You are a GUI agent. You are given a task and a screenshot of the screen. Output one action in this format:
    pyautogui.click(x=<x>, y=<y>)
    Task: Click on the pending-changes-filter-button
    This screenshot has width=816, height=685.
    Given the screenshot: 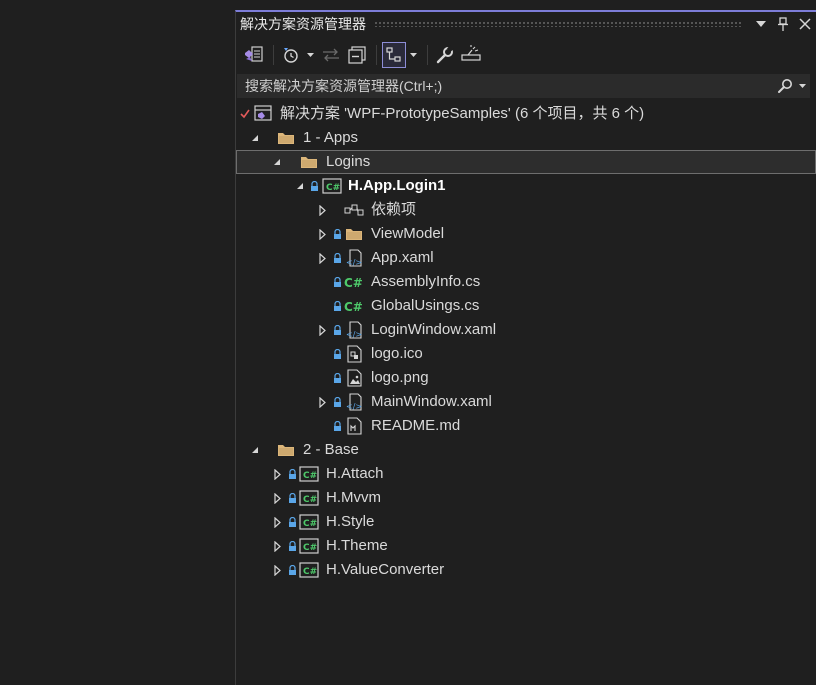 What is the action you would take?
    pyautogui.click(x=291, y=55)
    